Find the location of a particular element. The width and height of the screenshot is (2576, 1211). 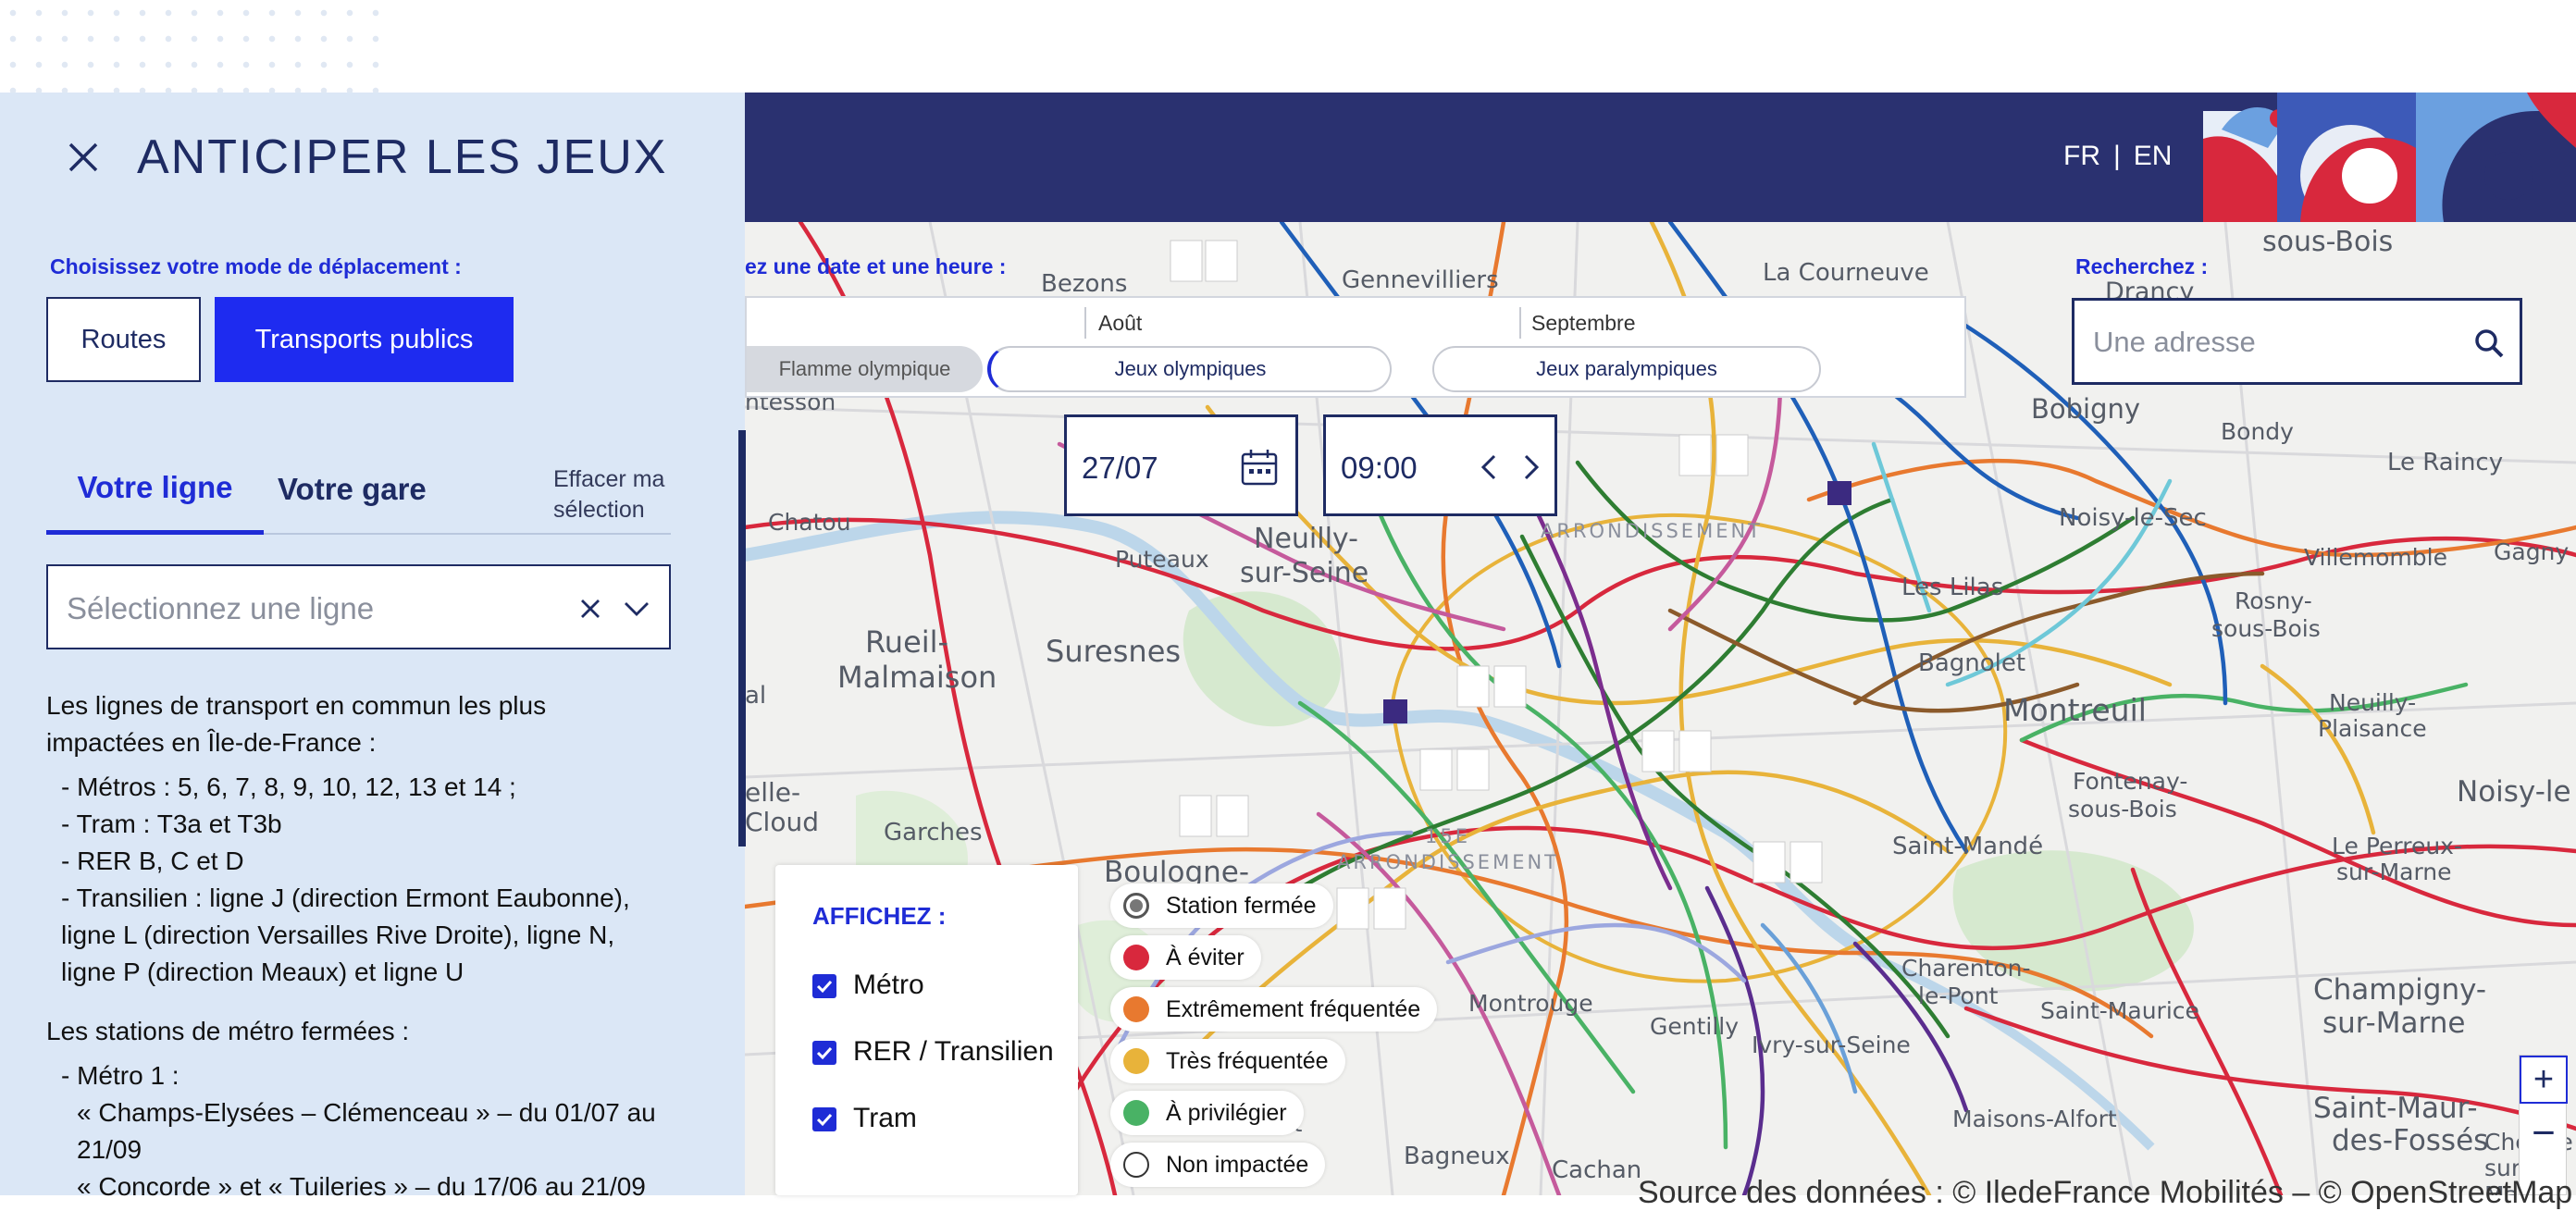

status-not-impacted: Non impactée is located at coordinates (1218, 1165).